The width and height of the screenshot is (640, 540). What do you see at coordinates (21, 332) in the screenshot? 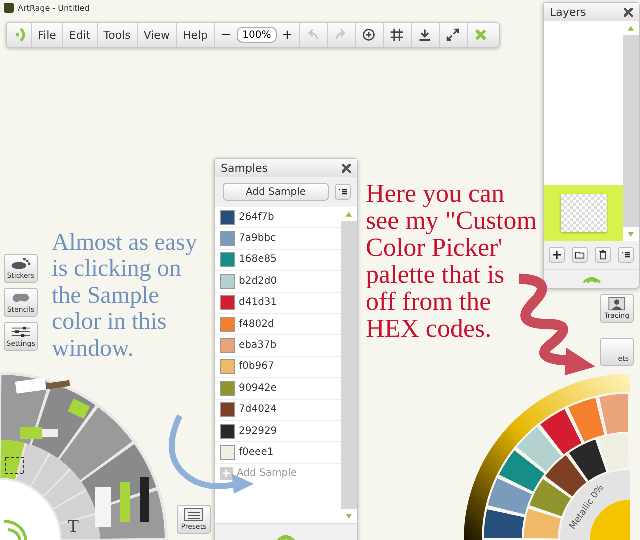
I see `sliders-icon` at bounding box center [21, 332].